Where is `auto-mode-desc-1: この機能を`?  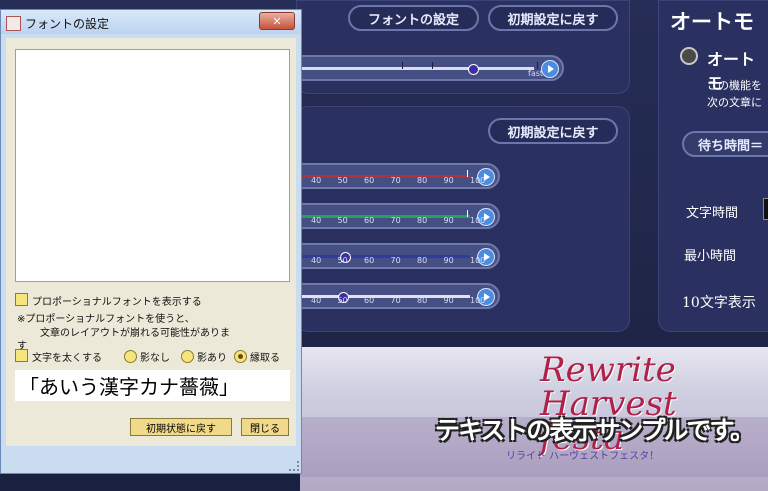 auto-mode-desc-1: この機能を is located at coordinates (734, 85).